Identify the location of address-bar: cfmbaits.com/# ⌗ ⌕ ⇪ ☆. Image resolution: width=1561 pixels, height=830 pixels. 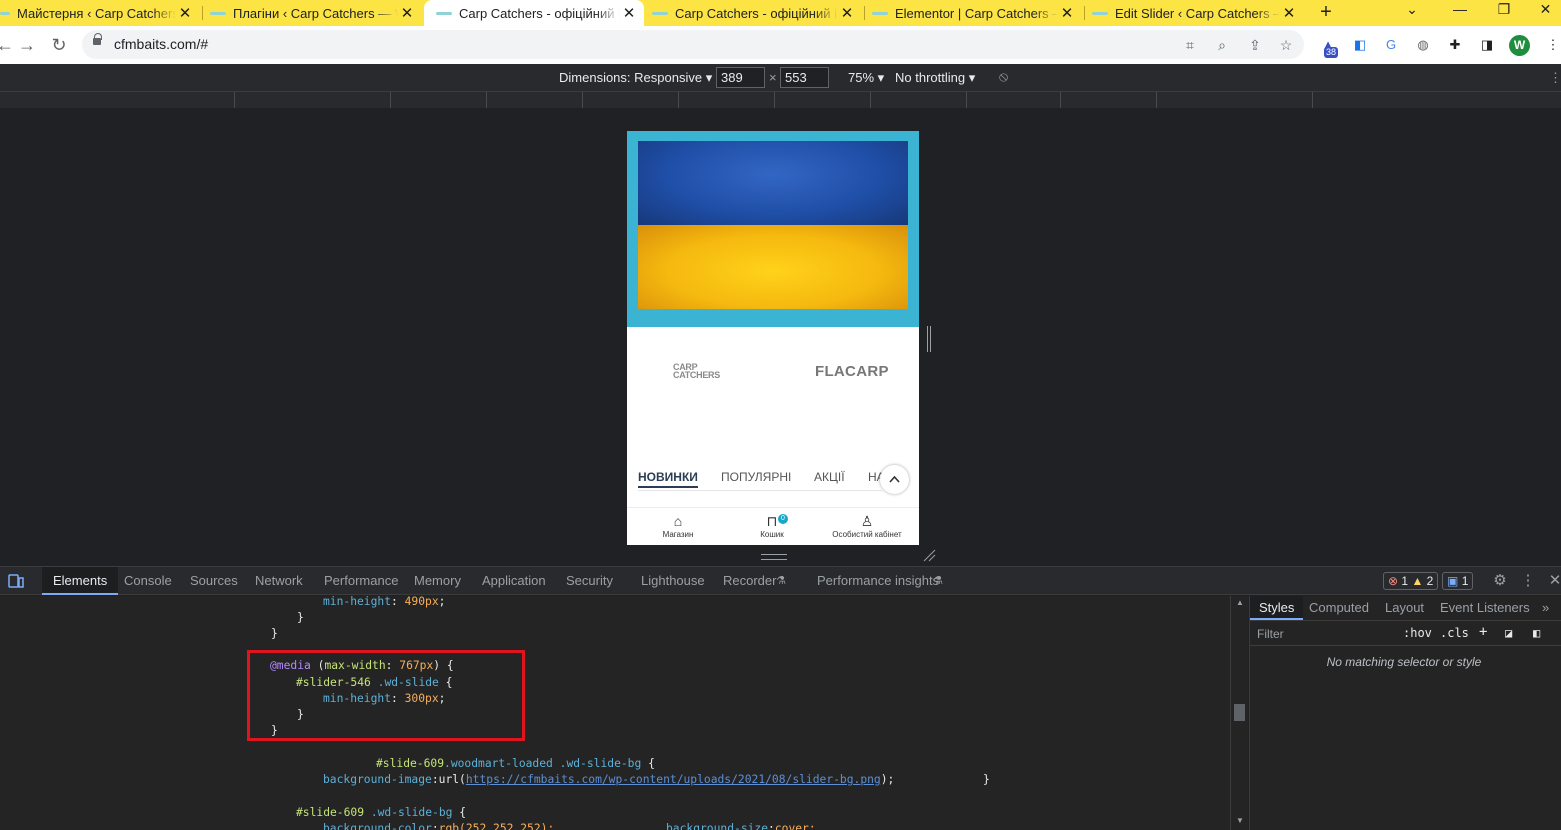
(693, 44).